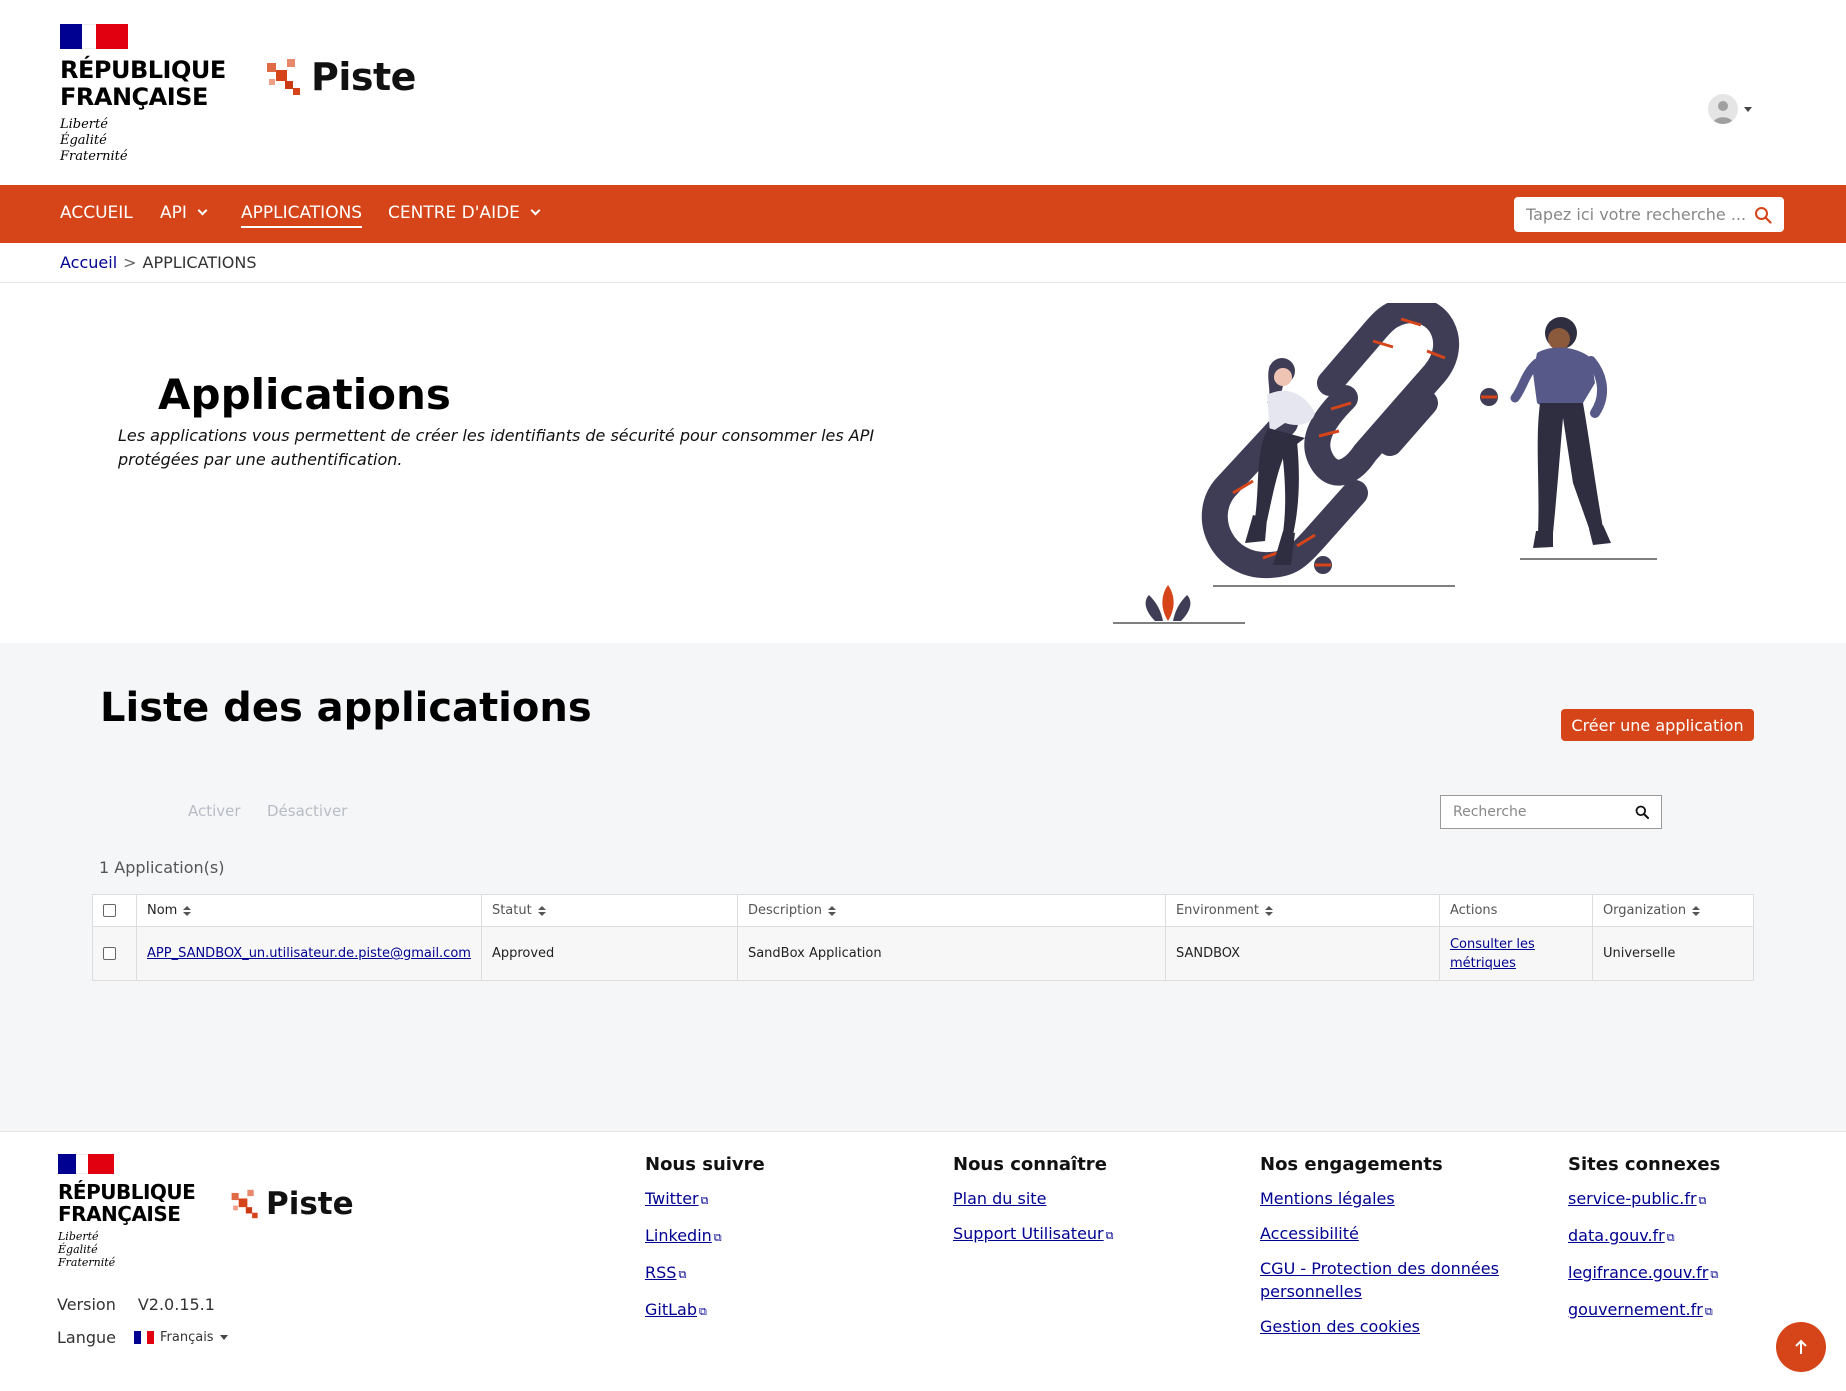 The image size is (1846, 1391). I want to click on back-to-top-button, so click(1801, 1347).